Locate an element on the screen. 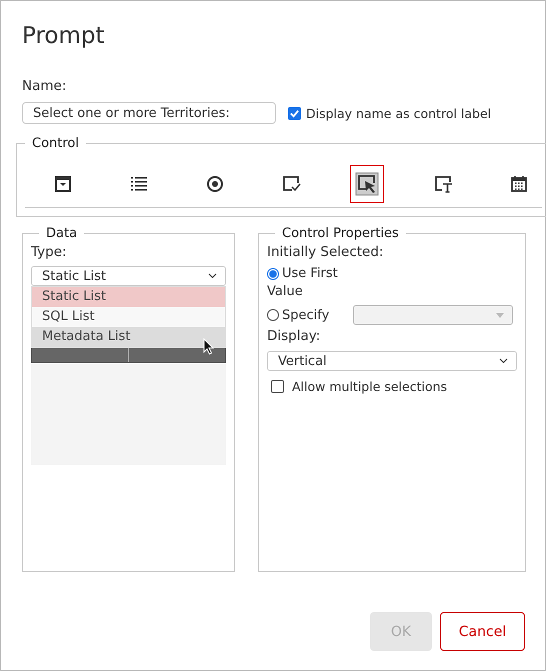 This screenshot has width=546, height=671. option-note: Value is located at coordinates (285, 291).